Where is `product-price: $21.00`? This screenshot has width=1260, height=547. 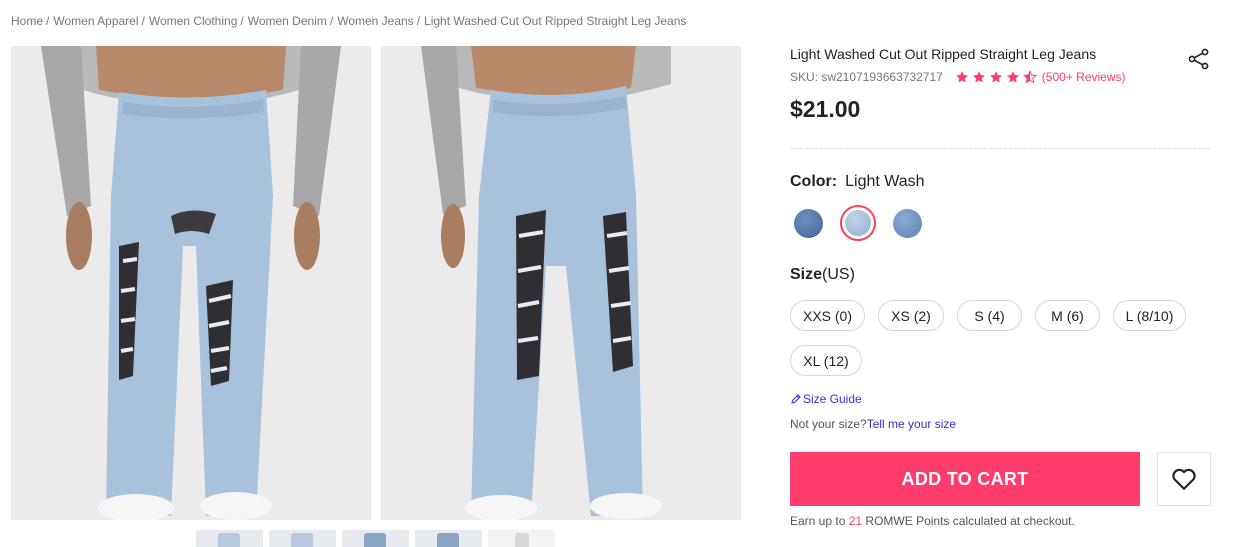 product-price: $21.00 is located at coordinates (825, 109).